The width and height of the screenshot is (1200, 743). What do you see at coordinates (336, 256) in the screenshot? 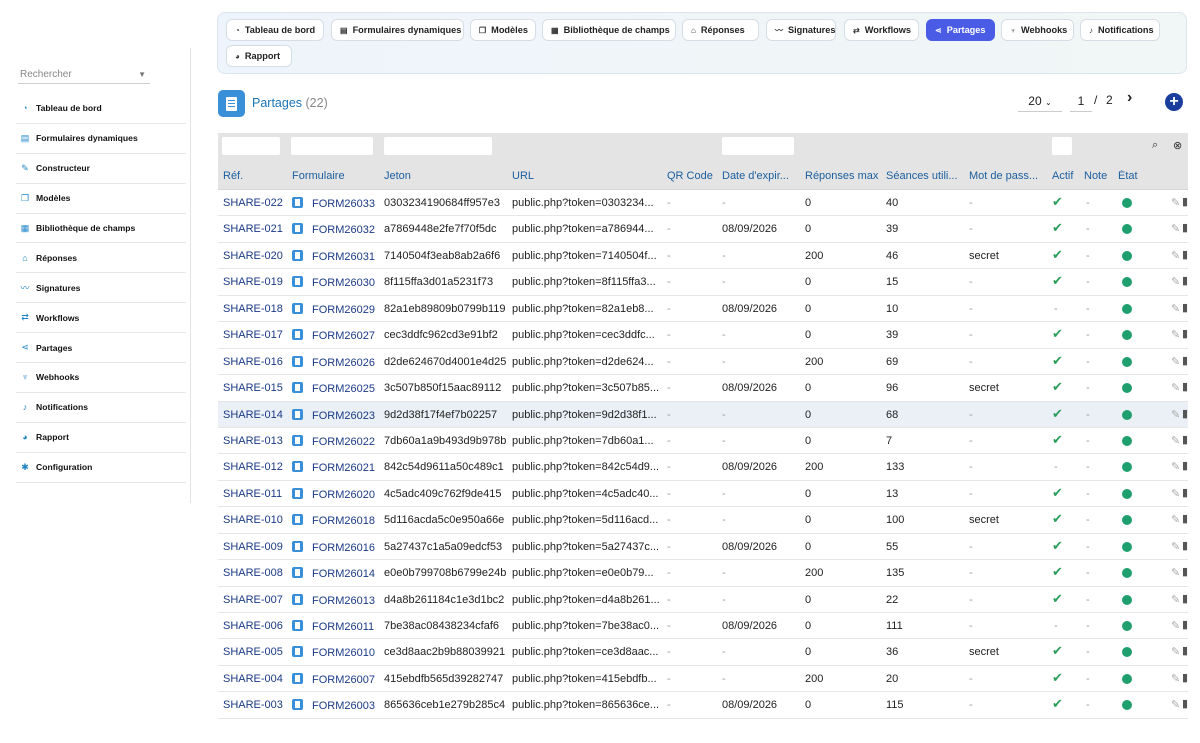
I see `cell-form: FORM26031` at bounding box center [336, 256].